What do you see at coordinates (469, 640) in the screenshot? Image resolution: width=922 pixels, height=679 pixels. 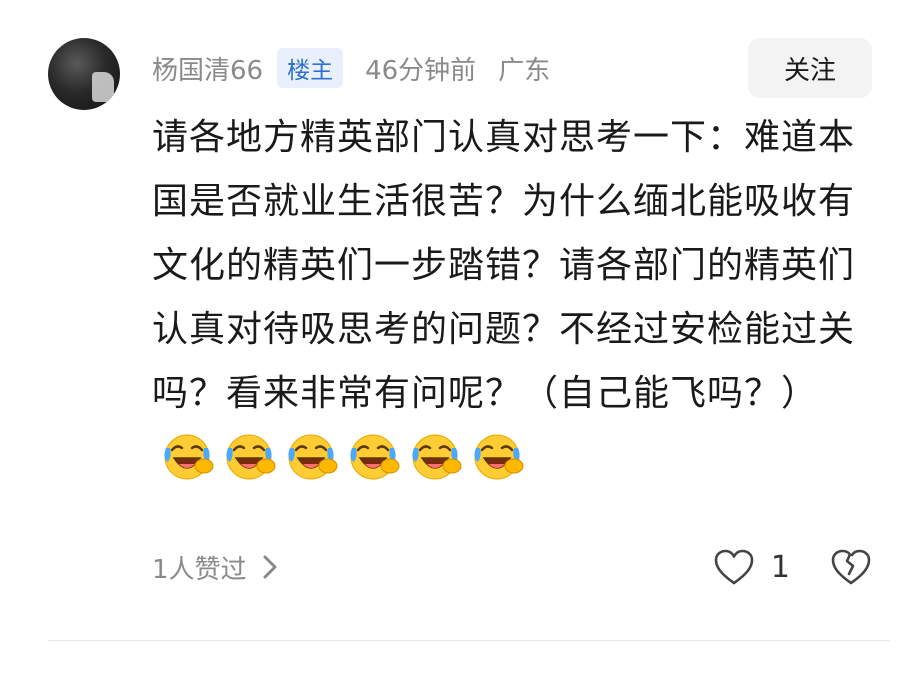 I see `divider` at bounding box center [469, 640].